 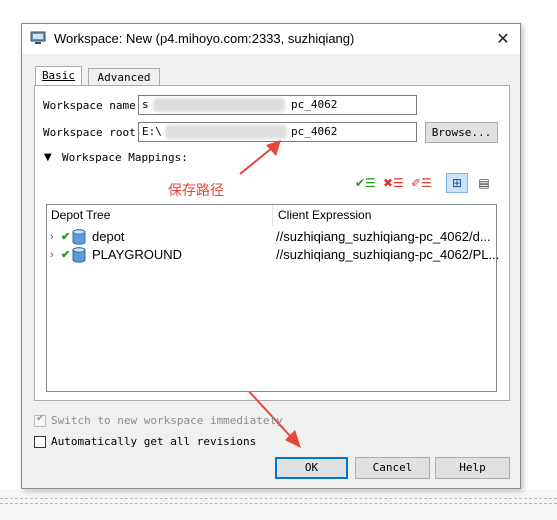 What do you see at coordinates (81, 215) in the screenshot?
I see `column-header-label: Depot Tree` at bounding box center [81, 215].